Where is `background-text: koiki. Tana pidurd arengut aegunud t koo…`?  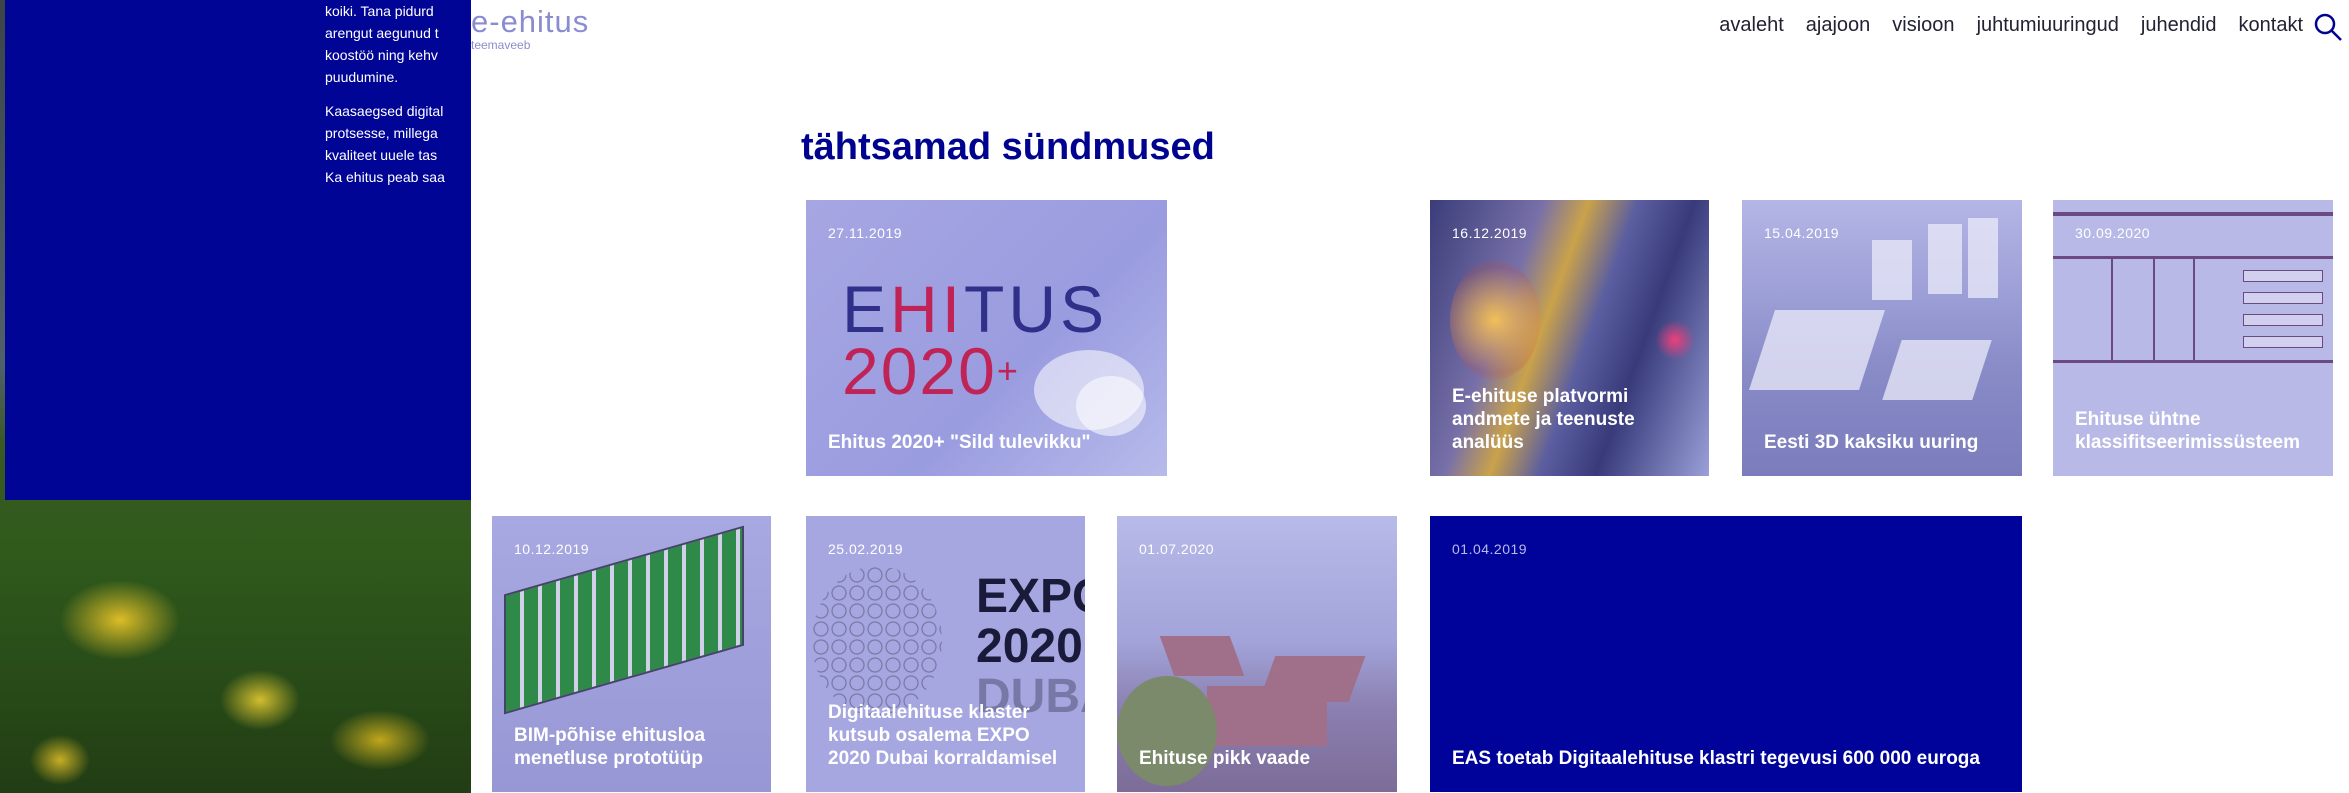
background-text: koiki. Tana pidurd arengut aegunud t koo… is located at coordinates (400, 115).